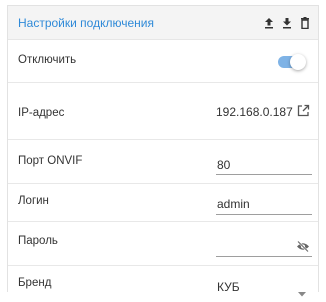 This screenshot has width=326, height=302. Describe the element at coordinates (163, 244) in the screenshot. I see `password-row: Пароль` at that location.